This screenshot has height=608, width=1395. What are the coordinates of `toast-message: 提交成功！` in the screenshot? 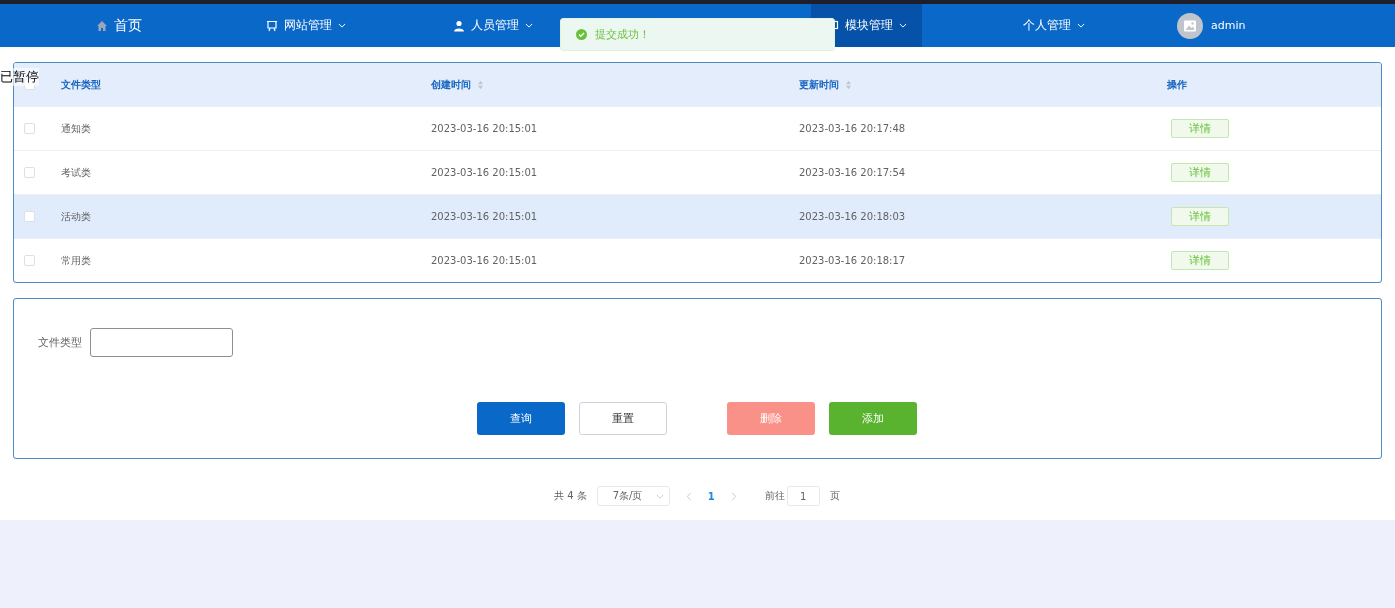 It's located at (622, 34).